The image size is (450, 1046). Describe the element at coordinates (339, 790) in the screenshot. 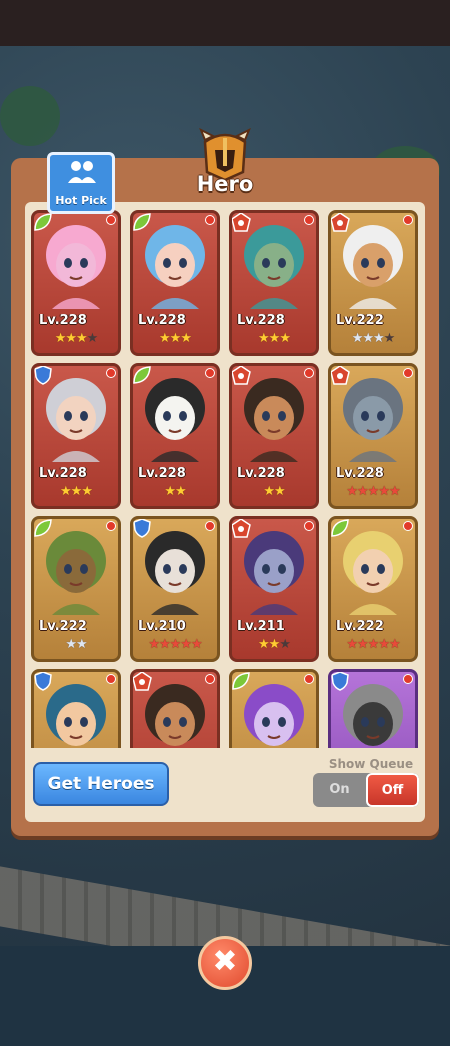

I see `toggle-on-option: On` at that location.